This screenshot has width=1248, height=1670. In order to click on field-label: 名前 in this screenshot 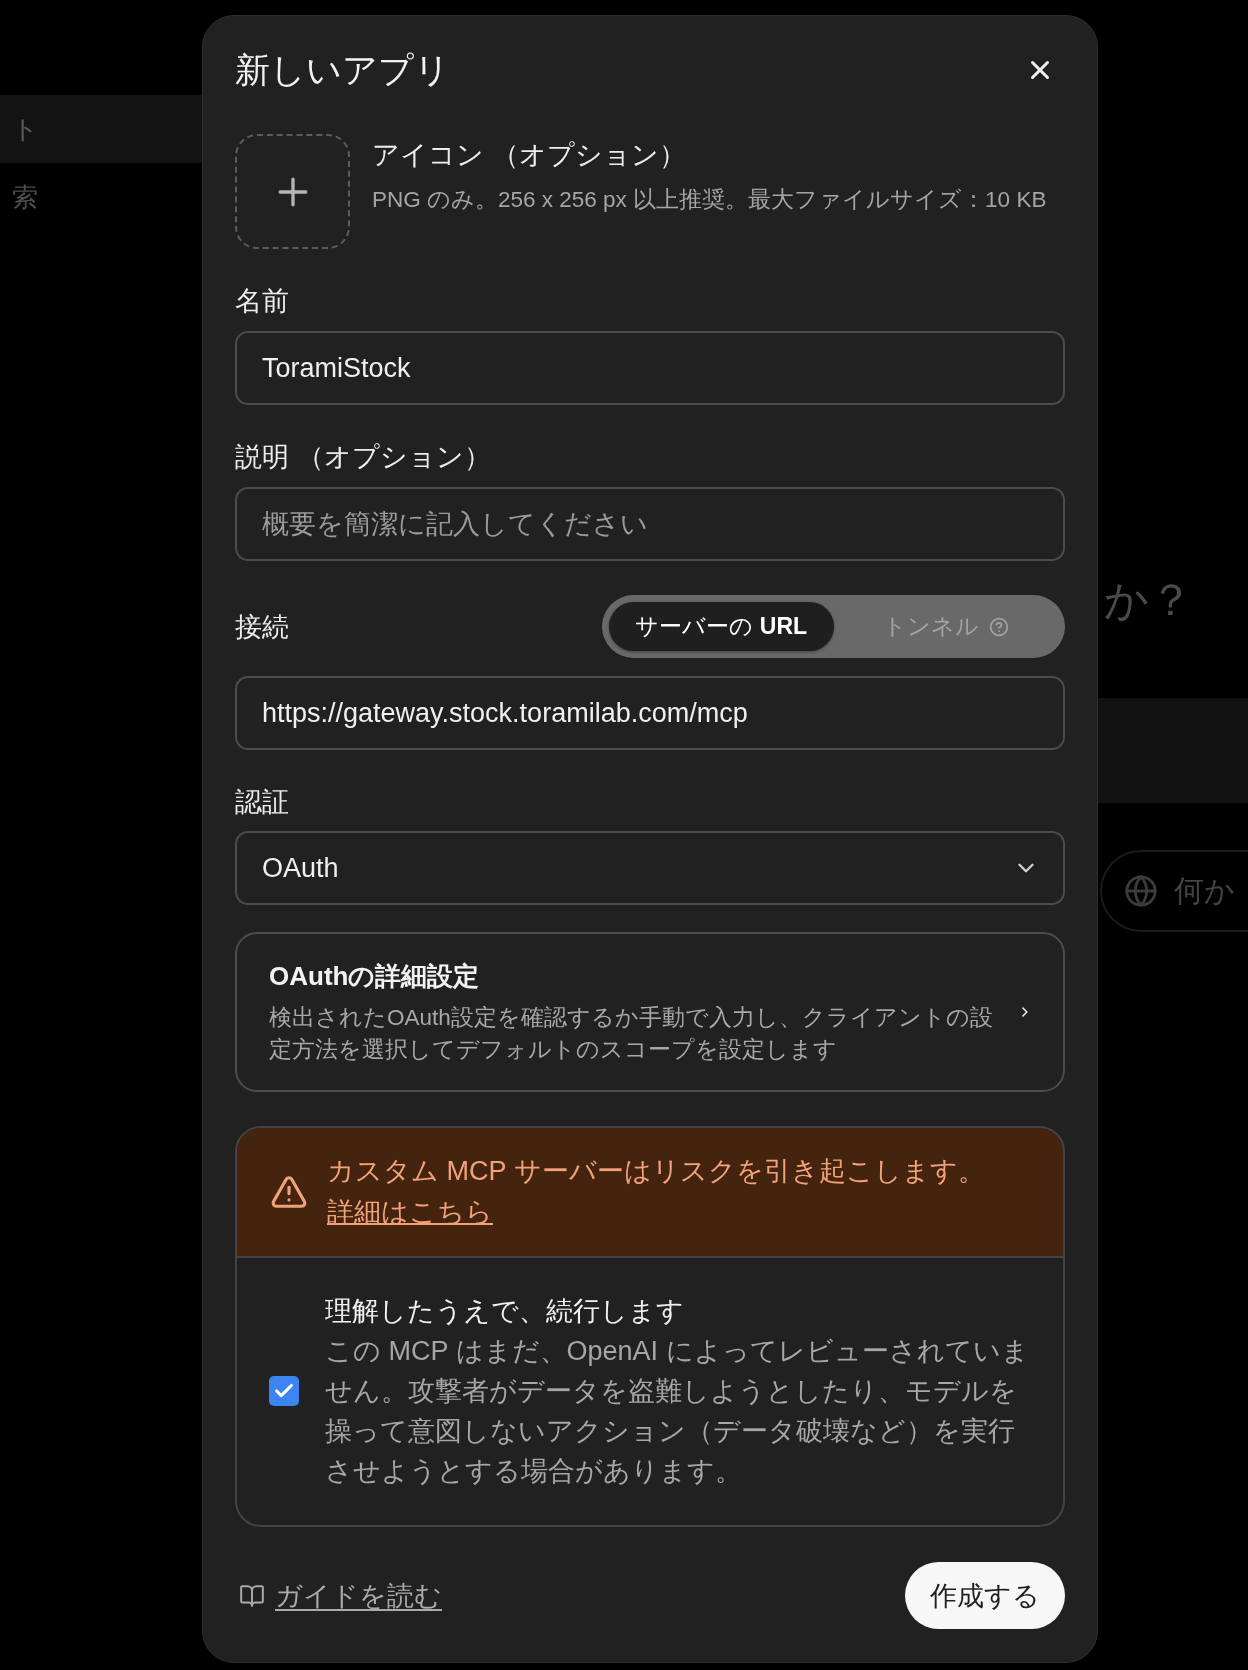, I will do `click(262, 301)`.